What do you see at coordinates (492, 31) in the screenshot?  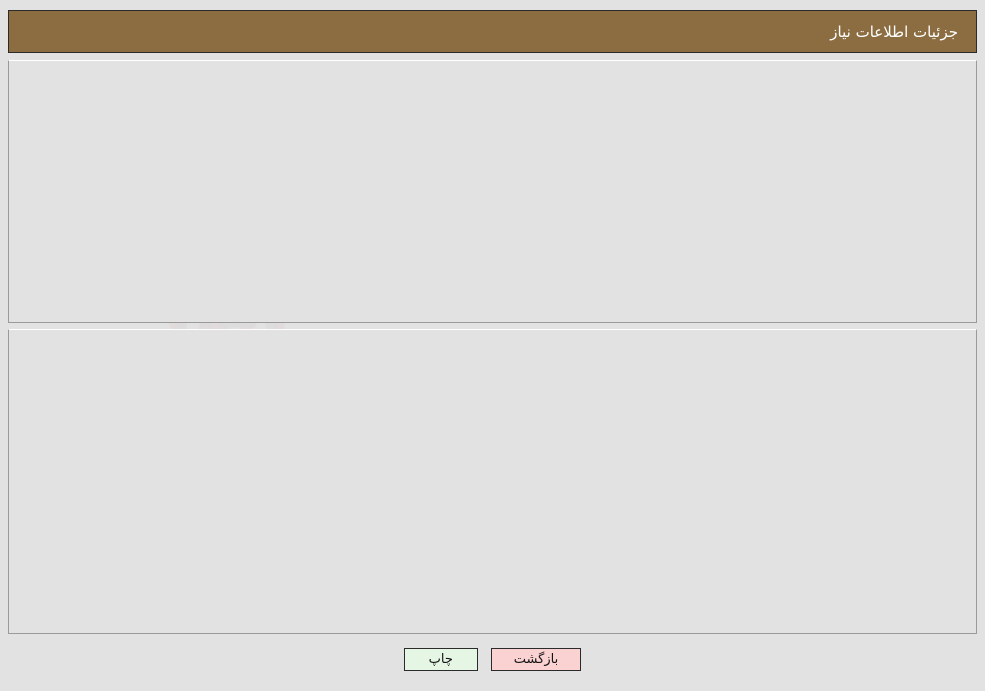 I see `window-title-bar: جزئیات اطلاعات نیاز` at bounding box center [492, 31].